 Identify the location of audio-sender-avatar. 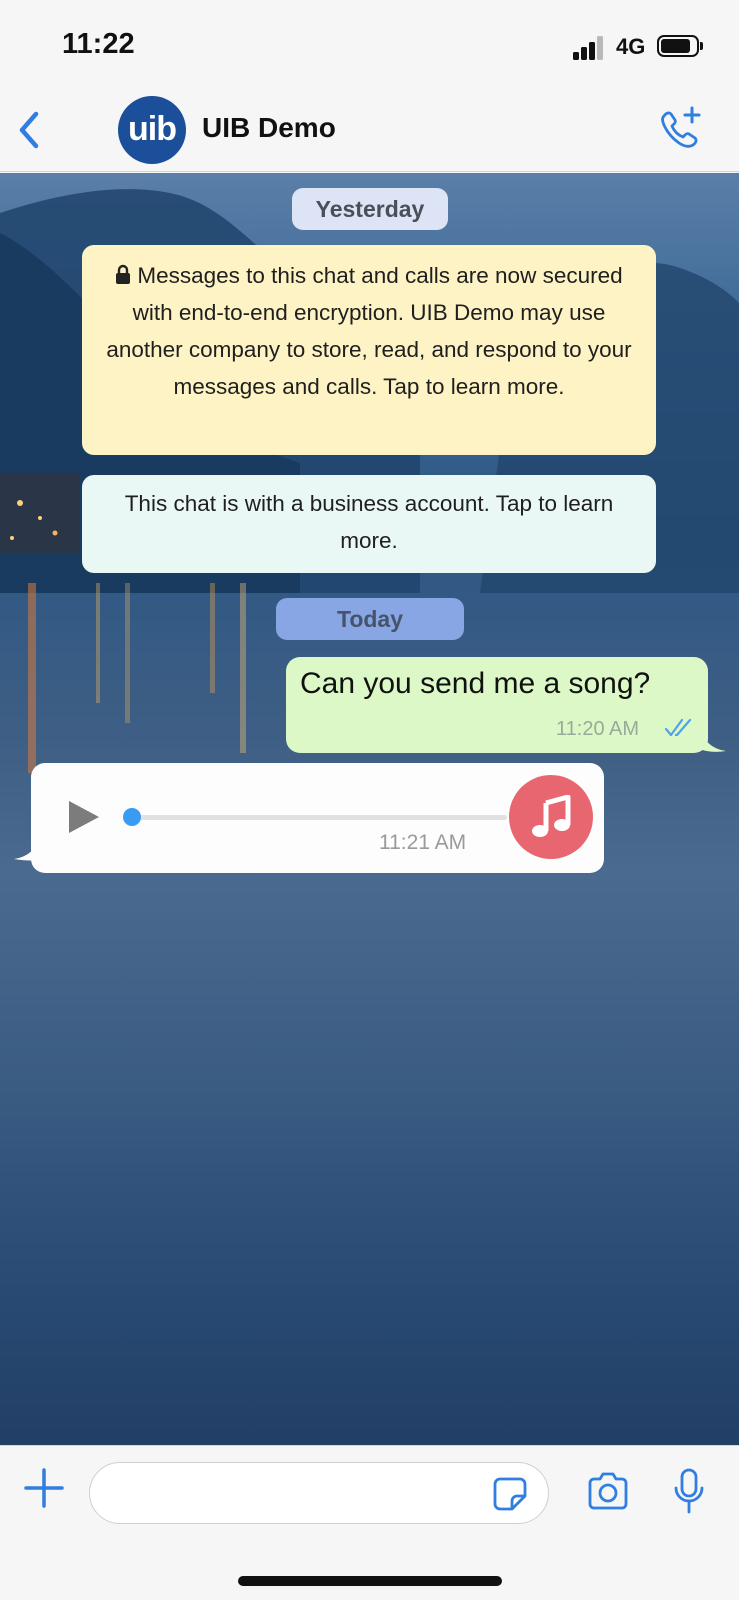
(551, 817).